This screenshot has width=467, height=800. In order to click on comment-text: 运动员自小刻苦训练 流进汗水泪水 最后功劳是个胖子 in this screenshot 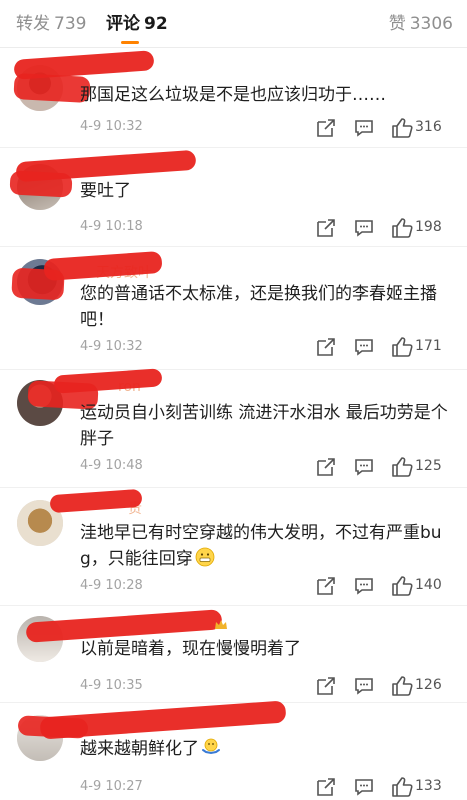, I will do `click(264, 426)`.